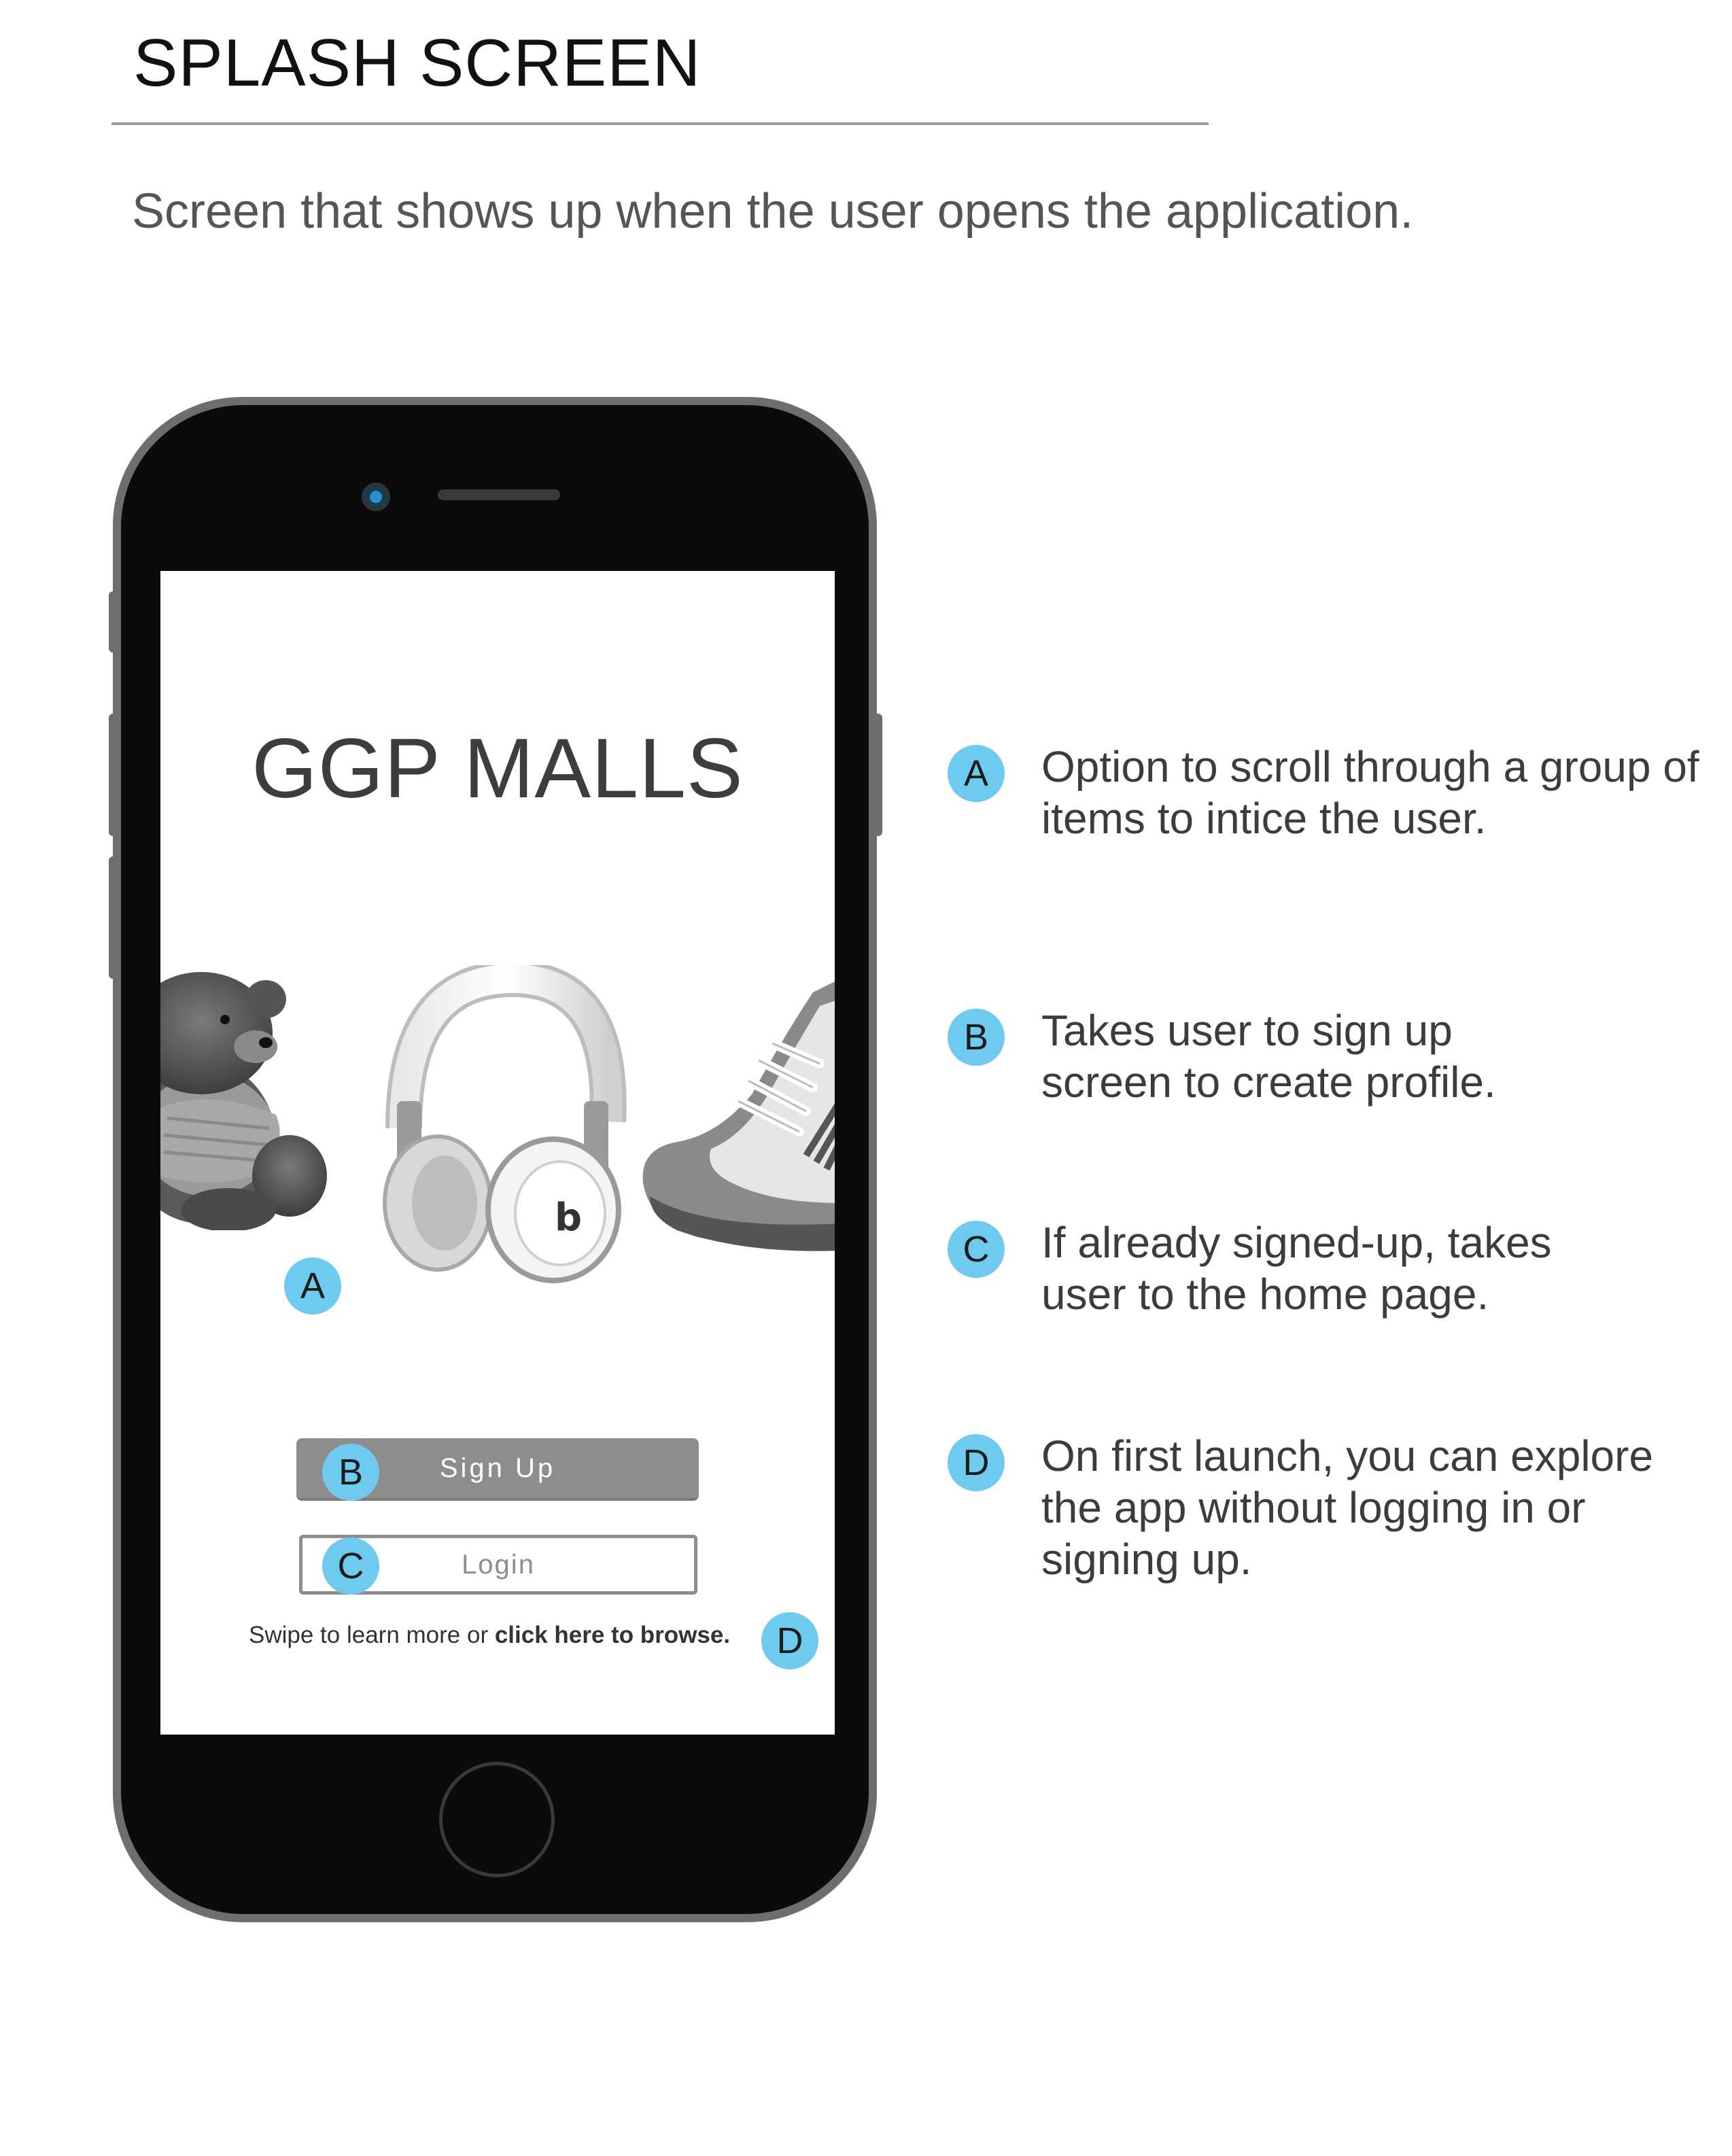 The height and width of the screenshot is (2156, 1732). I want to click on home-button, so click(497, 1819).